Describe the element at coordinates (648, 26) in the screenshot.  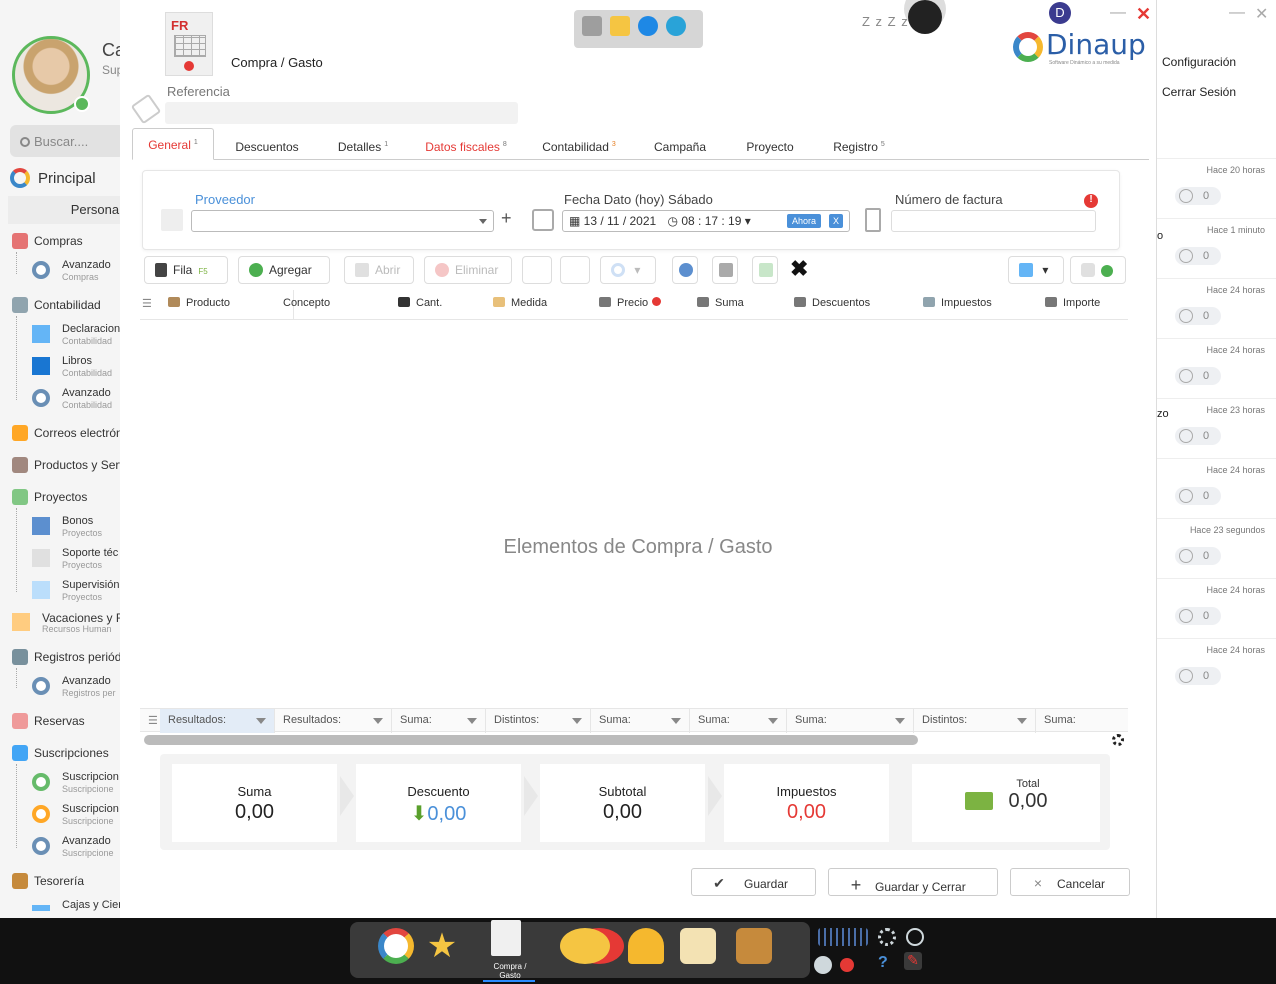
I see `chat-icon` at that location.